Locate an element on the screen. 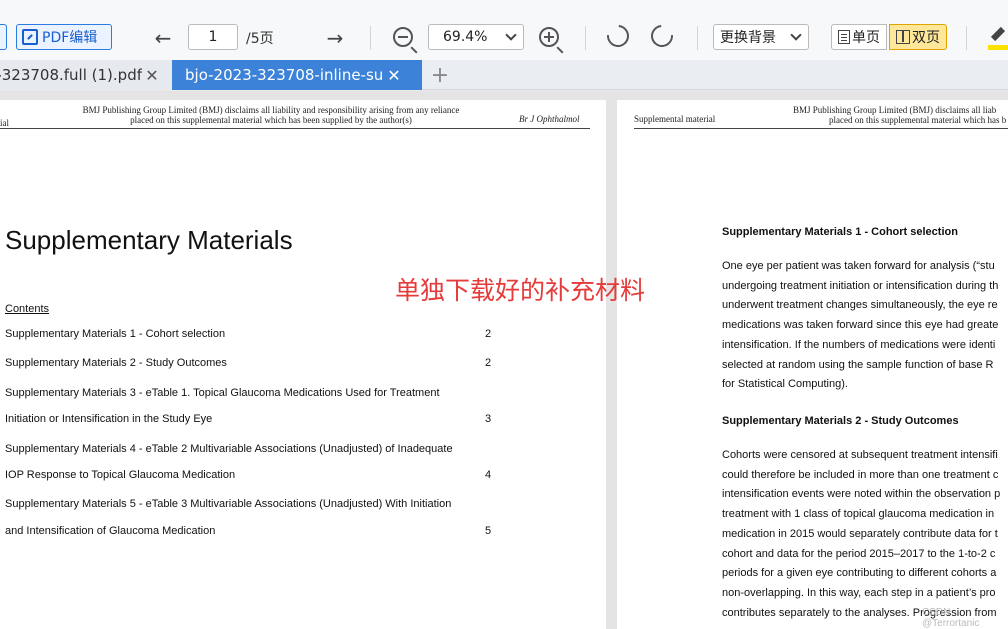 This screenshot has height=629, width=1008. pdf-edit-button: PDF编辑 is located at coordinates (64, 37).